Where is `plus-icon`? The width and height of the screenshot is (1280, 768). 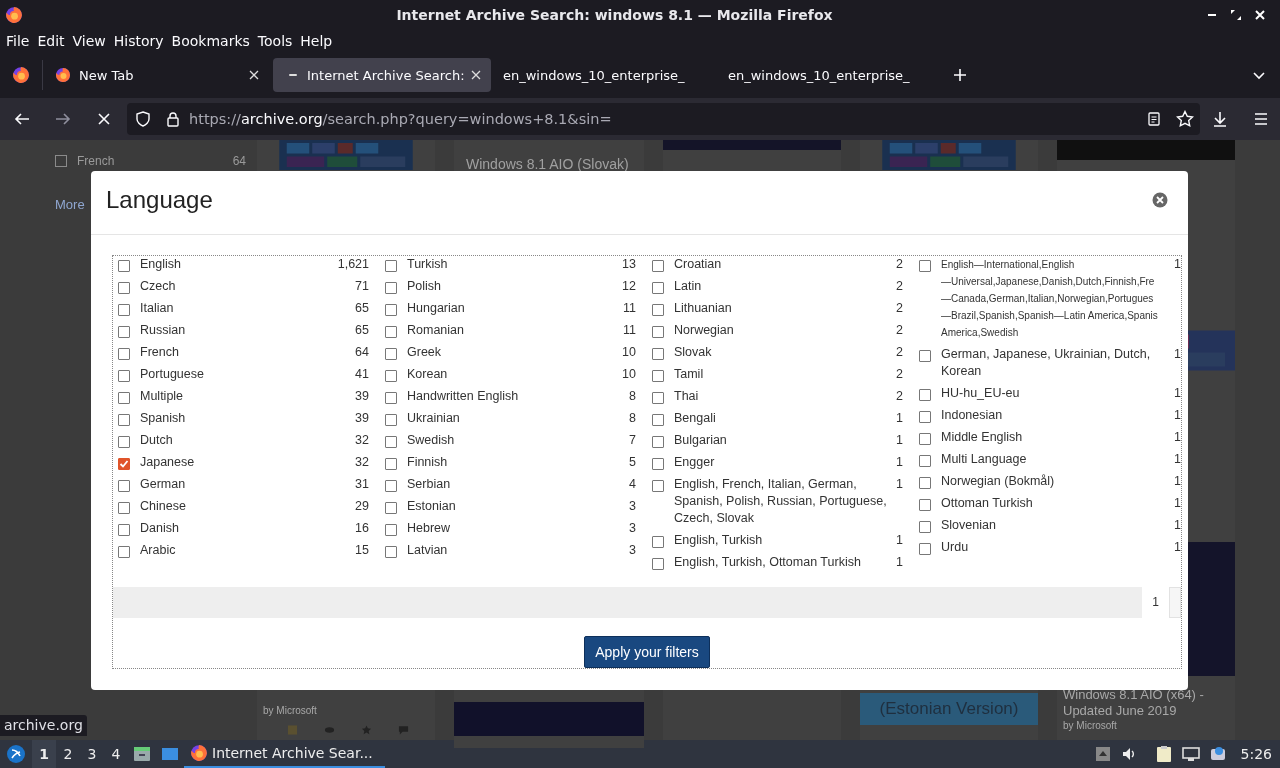
plus-icon is located at coordinates (960, 75).